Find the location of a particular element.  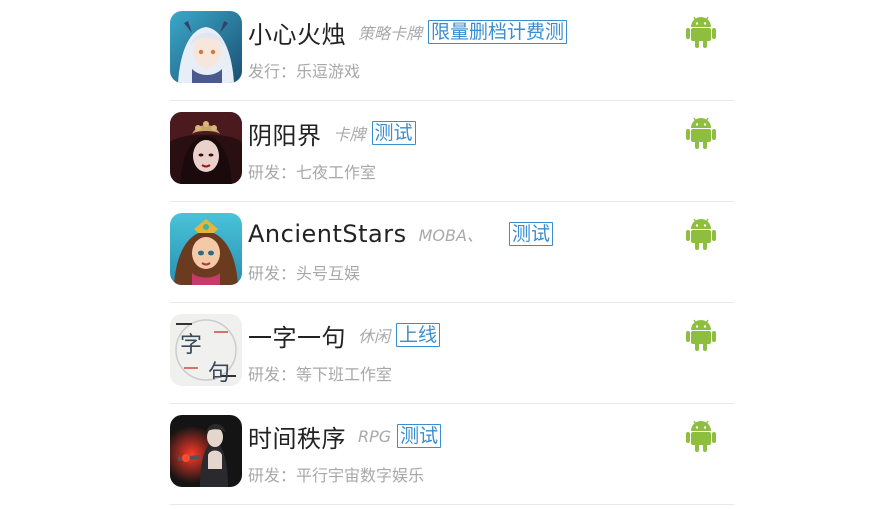

game-name: 一字一句 is located at coordinates (297, 335).